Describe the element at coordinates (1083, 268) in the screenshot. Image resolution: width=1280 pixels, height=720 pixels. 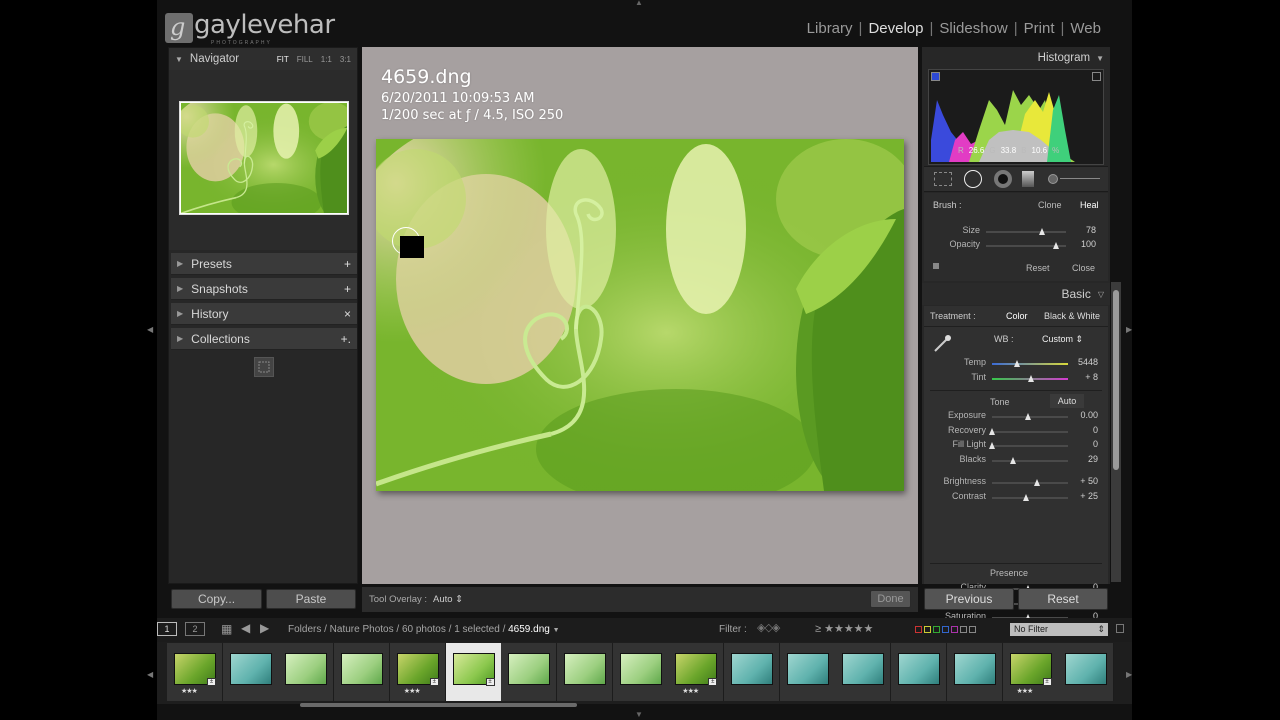
I see `spot-close-button: Close` at that location.